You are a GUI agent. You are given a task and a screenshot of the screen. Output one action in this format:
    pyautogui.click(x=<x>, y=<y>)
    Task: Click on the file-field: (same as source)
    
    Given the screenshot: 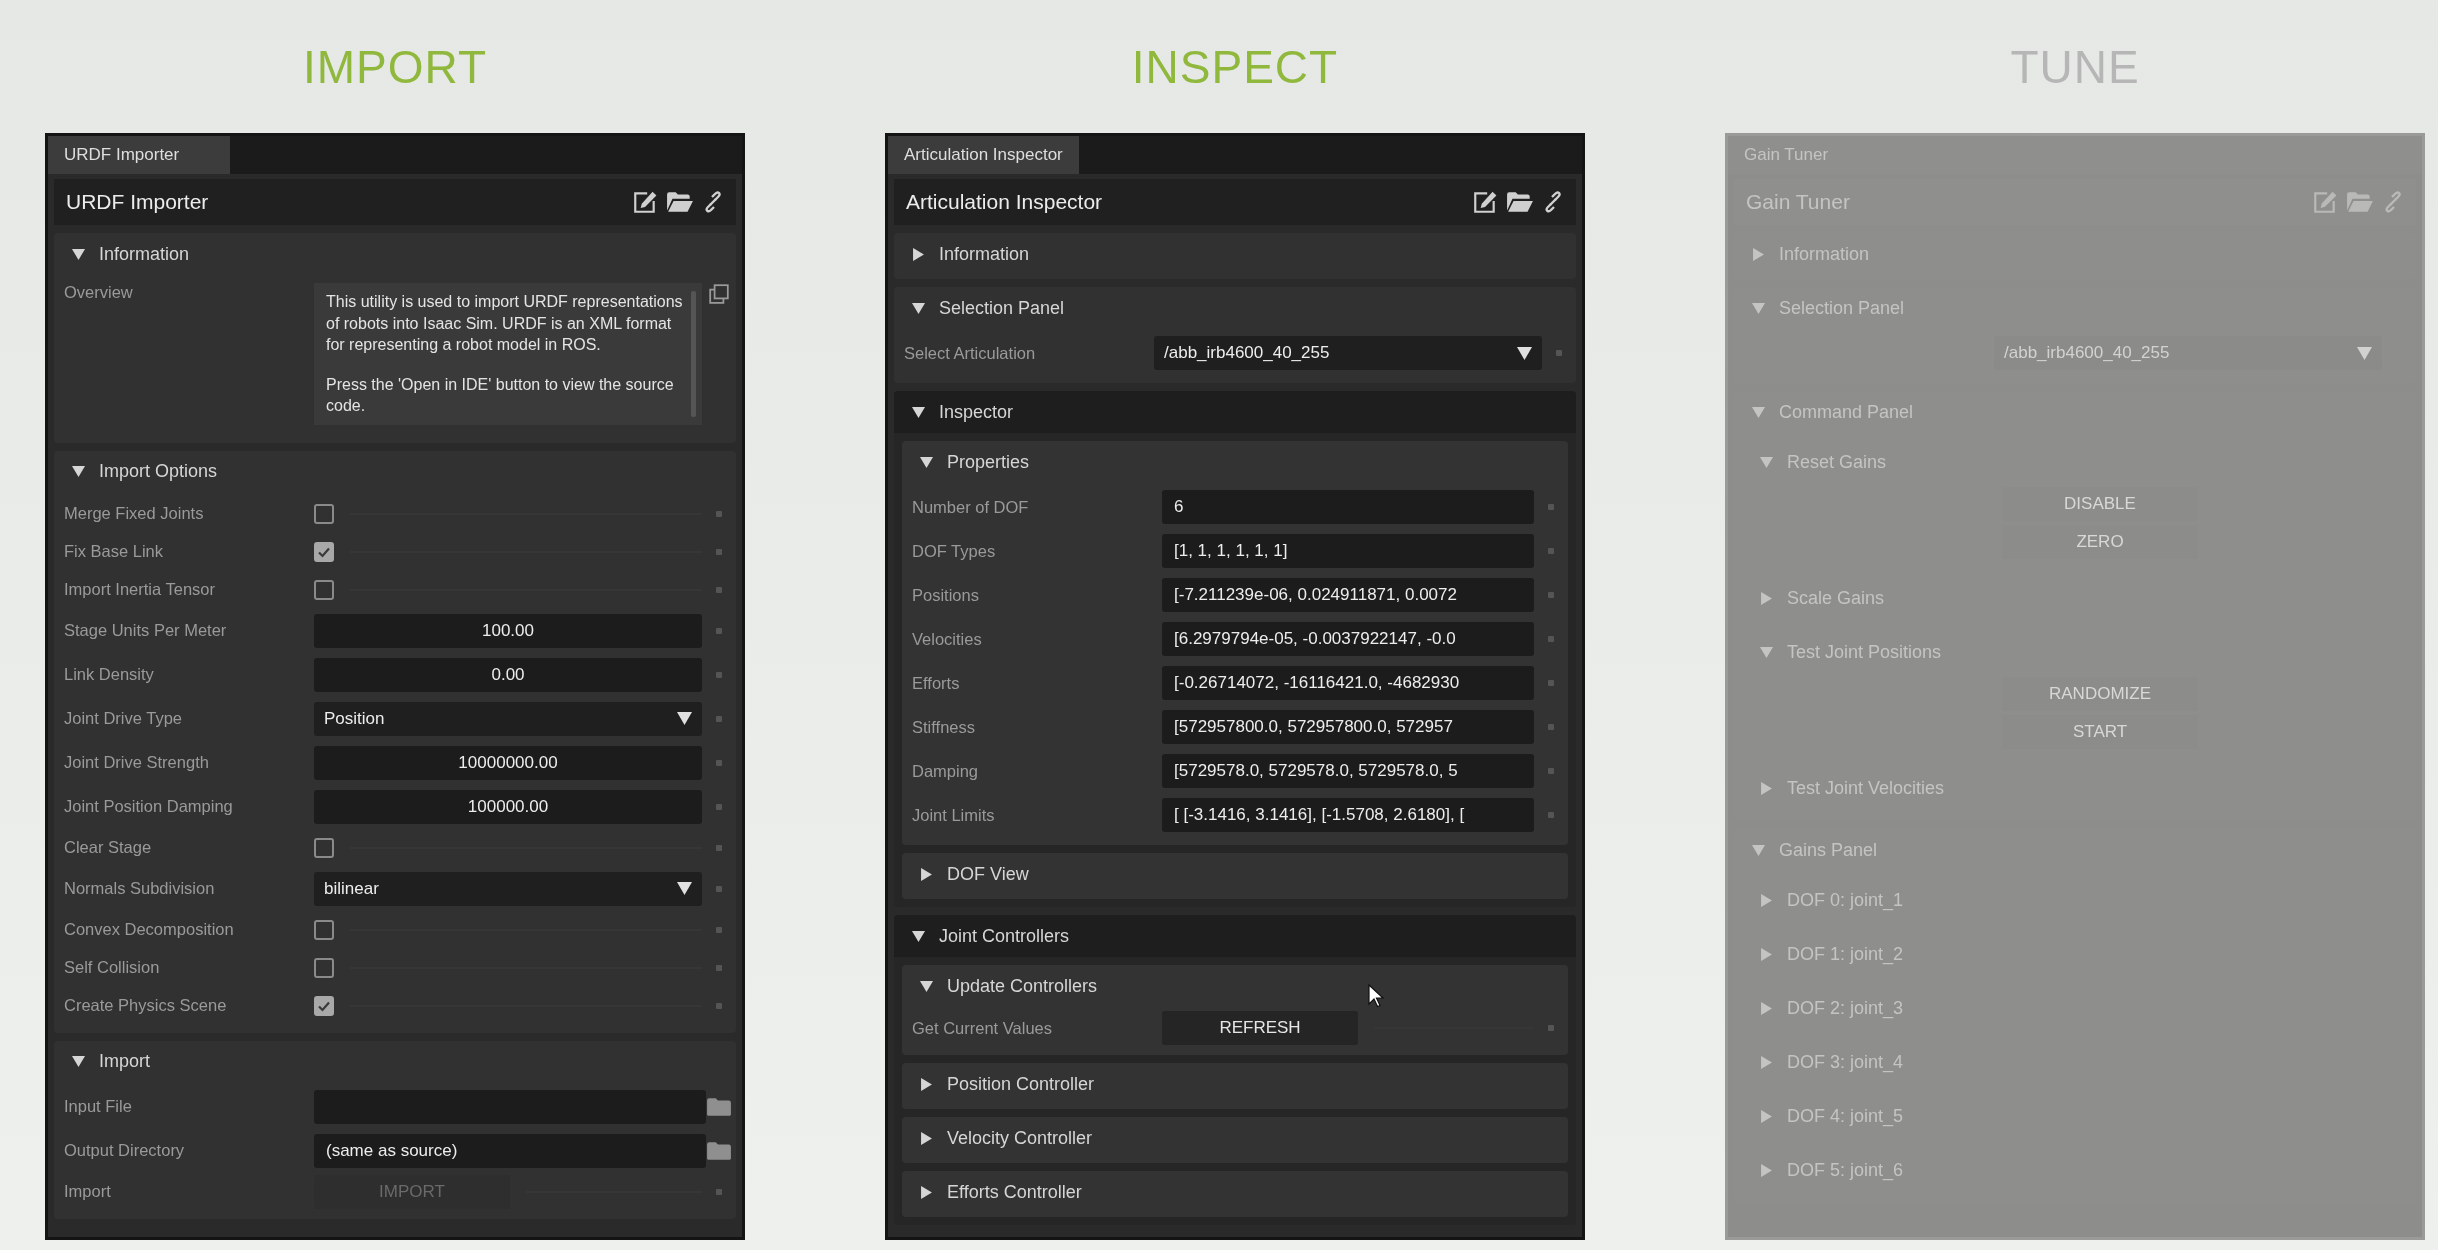 What is the action you would take?
    pyautogui.click(x=510, y=1150)
    